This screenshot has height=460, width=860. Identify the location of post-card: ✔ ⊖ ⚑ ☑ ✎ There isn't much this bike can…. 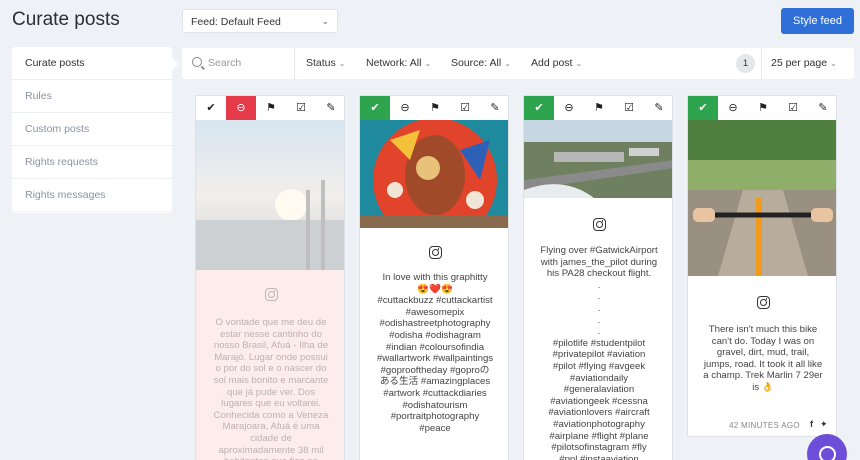
(762, 266).